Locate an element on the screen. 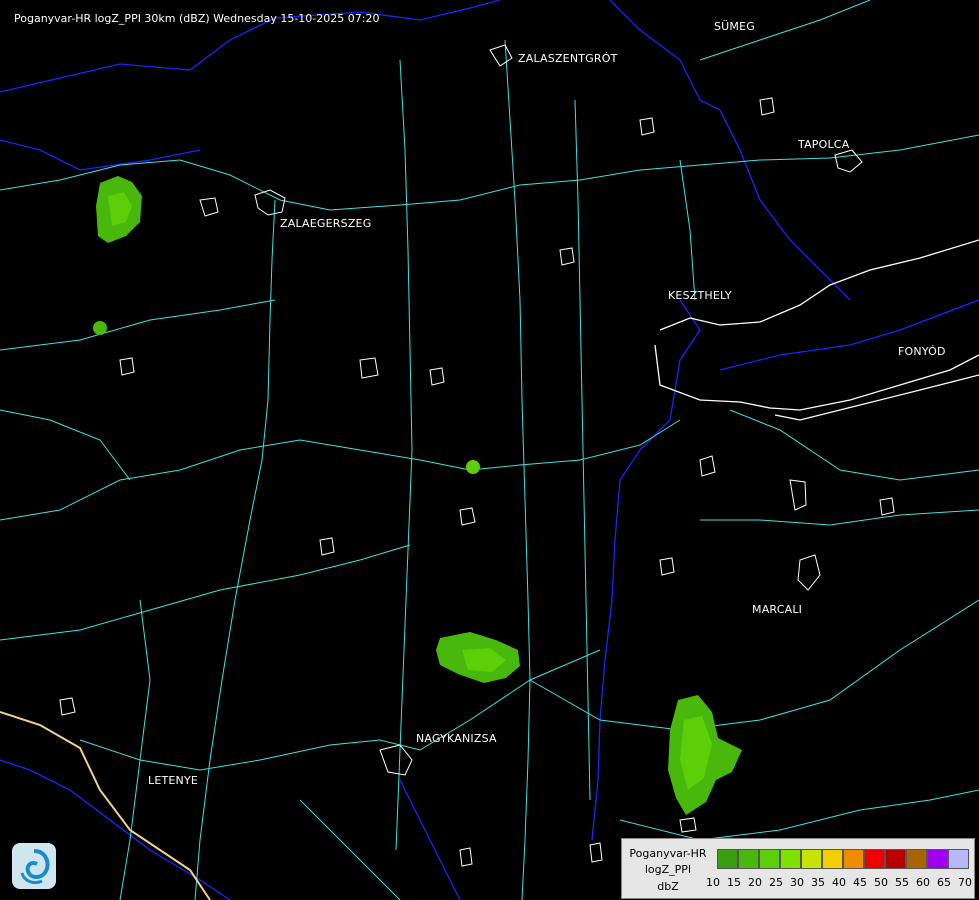 The image size is (979, 900). legend-tick-labels: 10 15 20 25 30 35 40 45 50 55 60 65 70 is located at coordinates (840, 883).